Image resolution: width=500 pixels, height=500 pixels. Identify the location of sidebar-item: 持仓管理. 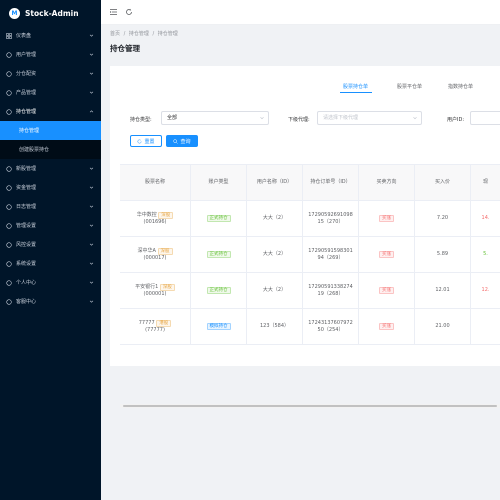
(50, 111).